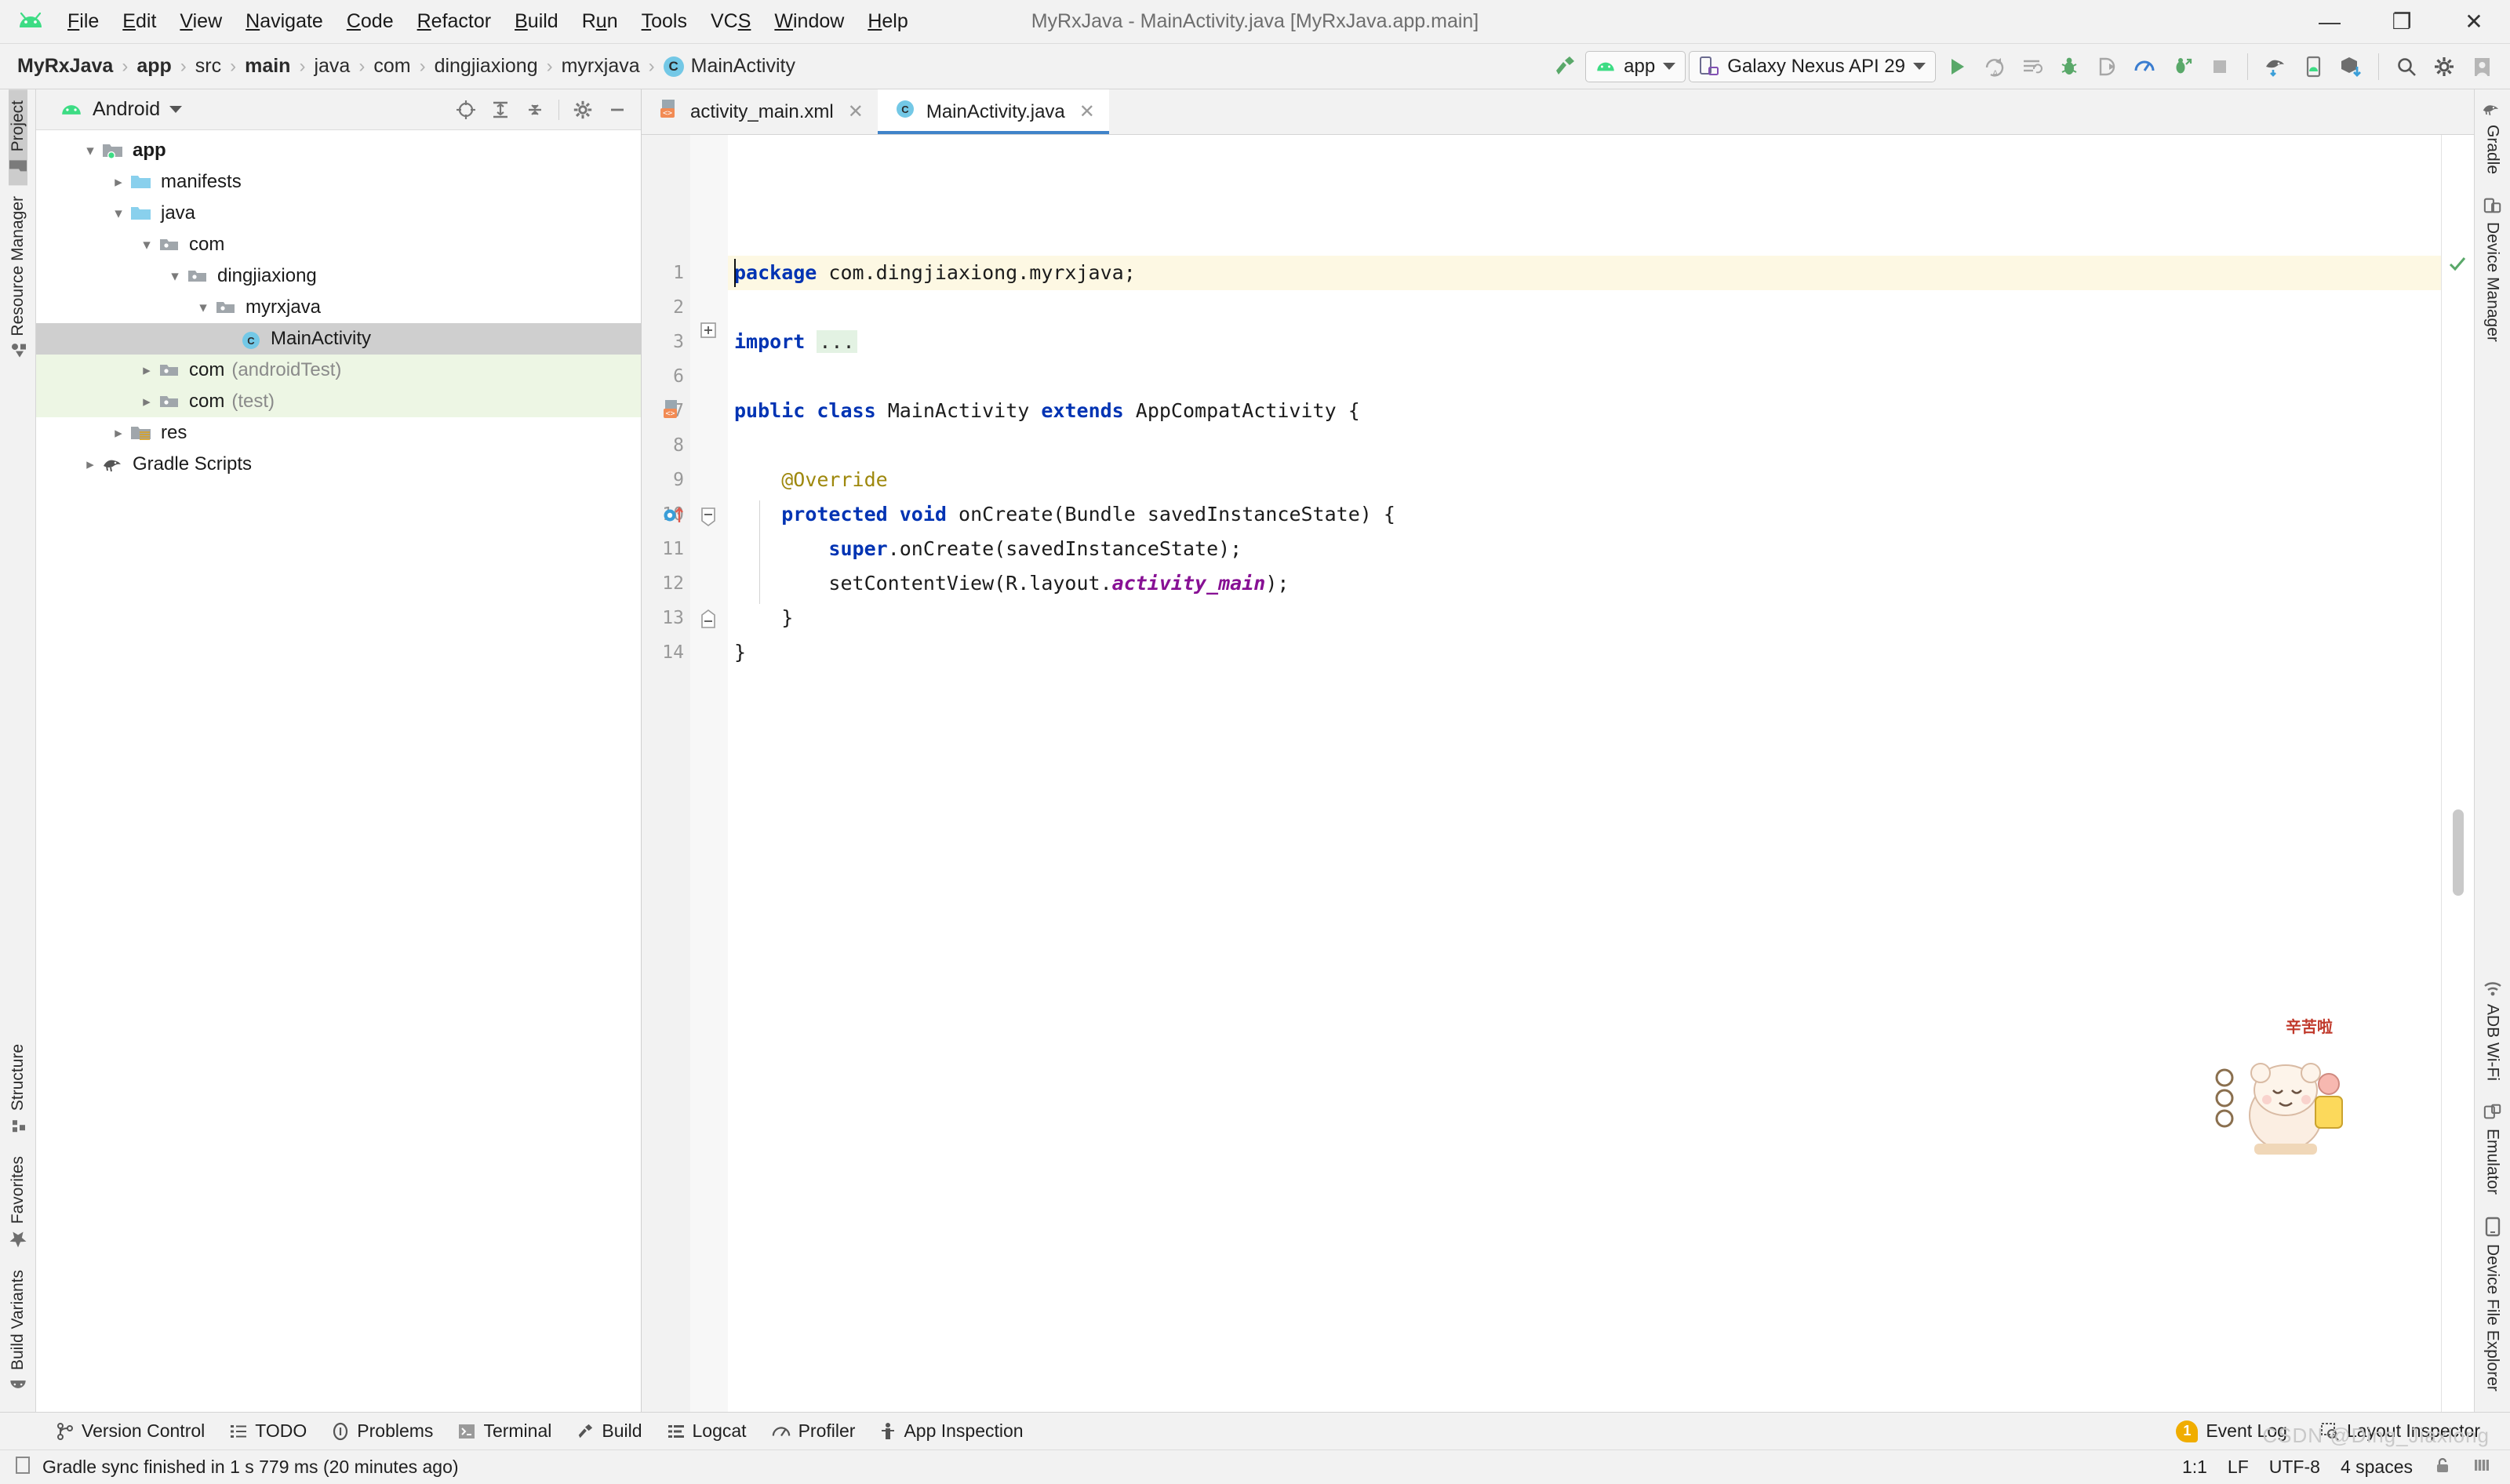 Image resolution: width=2510 pixels, height=1484 pixels. Describe the element at coordinates (2231, 1431) in the screenshot. I see `bottom-tab-event-log: 1 Event Log` at that location.